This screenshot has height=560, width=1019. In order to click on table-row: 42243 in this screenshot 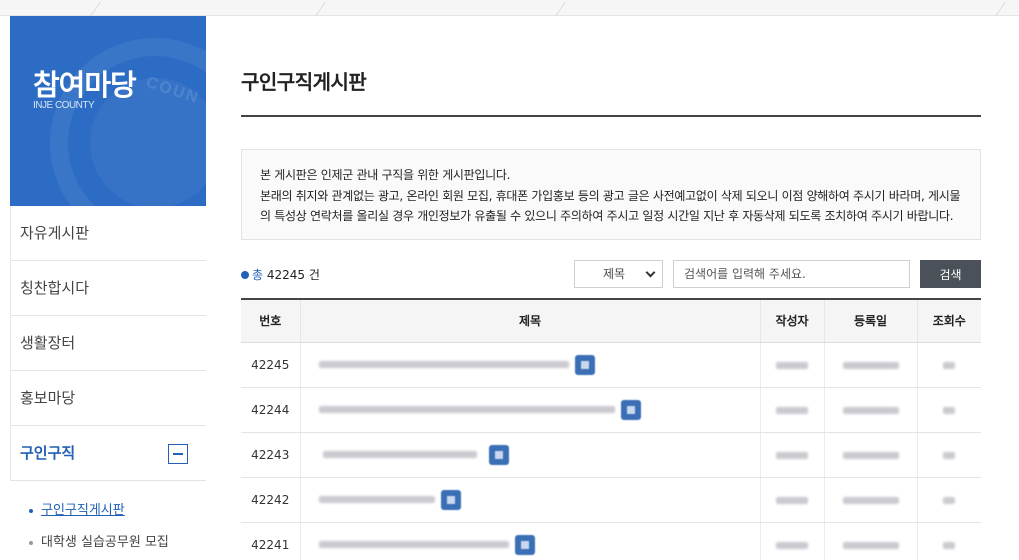, I will do `click(611, 455)`.